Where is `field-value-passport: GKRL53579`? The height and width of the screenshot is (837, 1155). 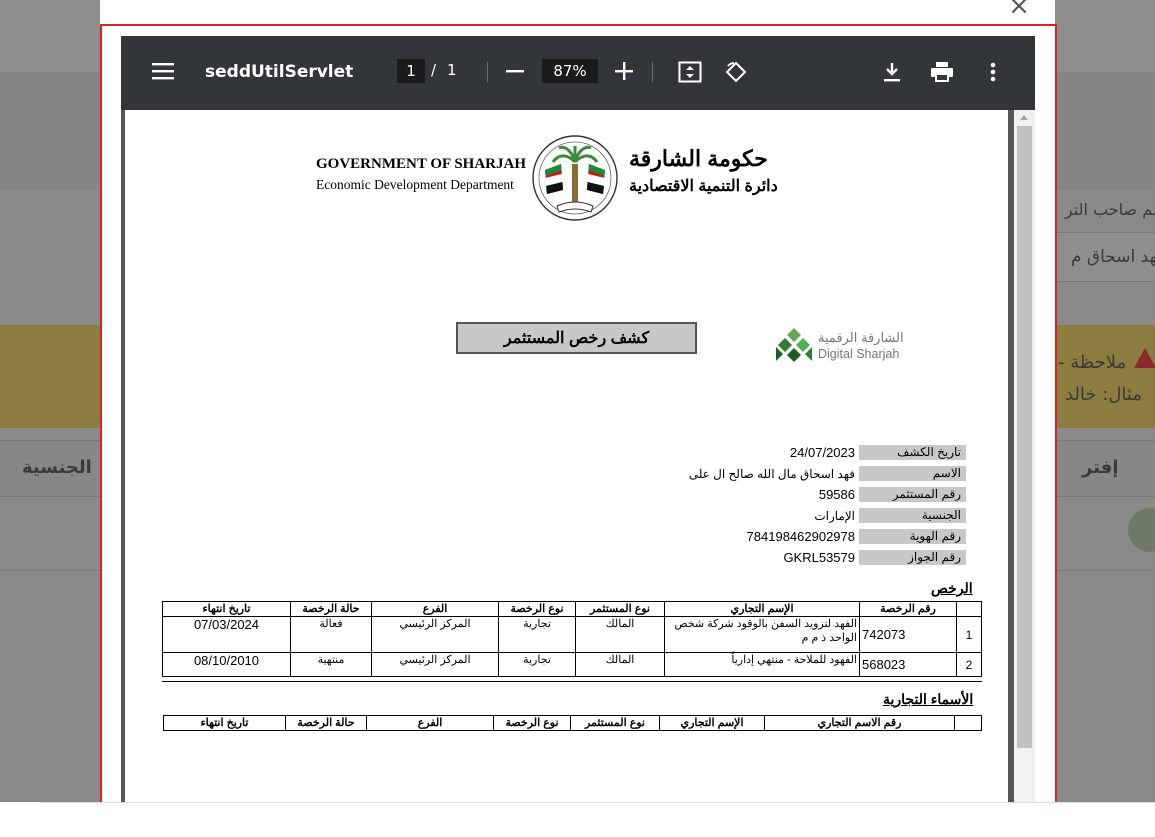 field-value-passport: GKRL53579 is located at coordinates (819, 557).